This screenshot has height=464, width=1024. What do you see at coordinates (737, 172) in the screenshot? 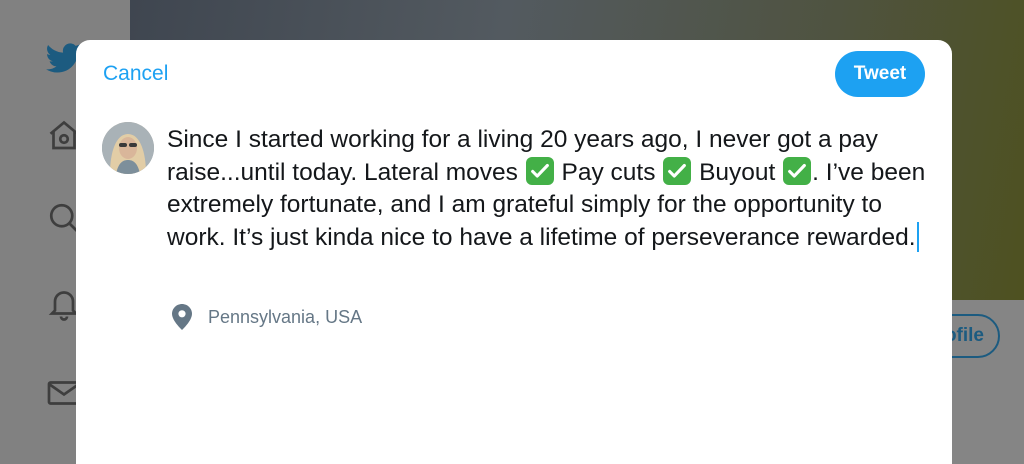
I see `tweet-text-segment: Buyout` at bounding box center [737, 172].